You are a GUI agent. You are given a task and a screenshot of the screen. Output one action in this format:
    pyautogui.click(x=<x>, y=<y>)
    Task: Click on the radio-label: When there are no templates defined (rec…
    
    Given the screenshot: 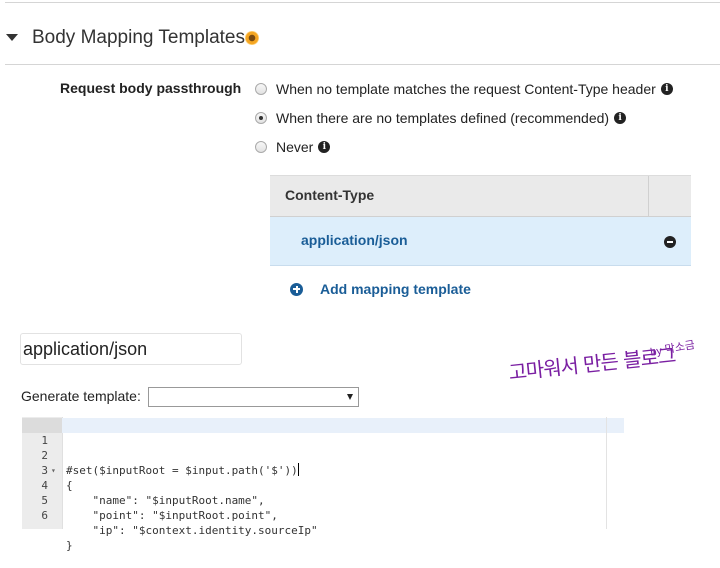 What is the action you would take?
    pyautogui.click(x=443, y=118)
    